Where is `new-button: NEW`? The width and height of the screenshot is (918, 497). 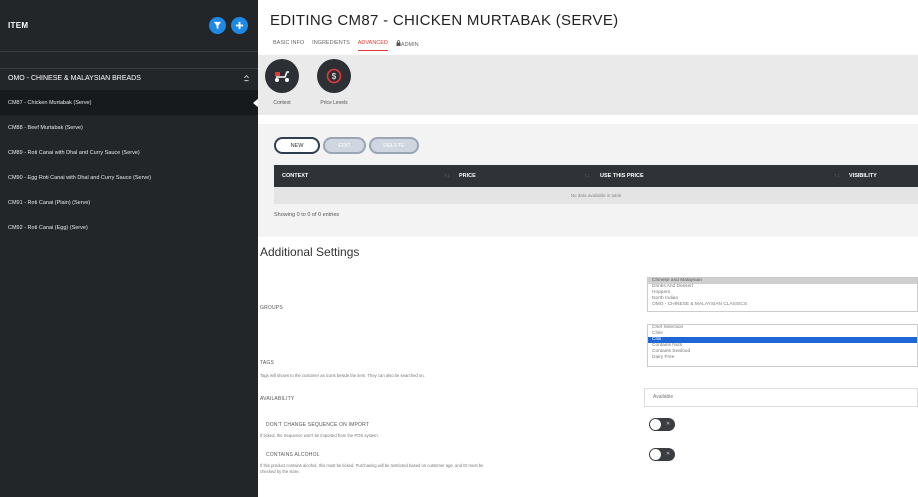
new-button: NEW is located at coordinates (297, 145).